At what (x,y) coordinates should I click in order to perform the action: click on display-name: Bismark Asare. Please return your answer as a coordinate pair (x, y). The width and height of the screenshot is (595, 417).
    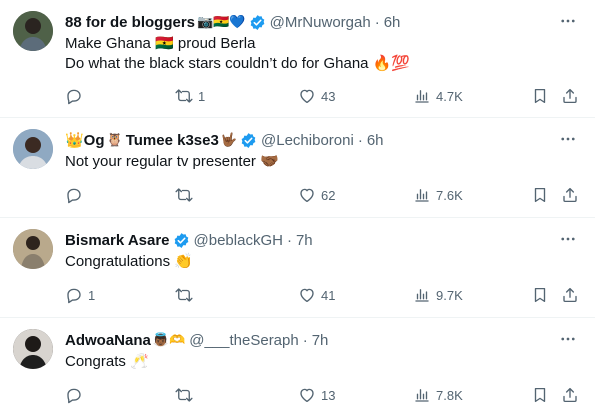
    Looking at the image, I should click on (117, 240).